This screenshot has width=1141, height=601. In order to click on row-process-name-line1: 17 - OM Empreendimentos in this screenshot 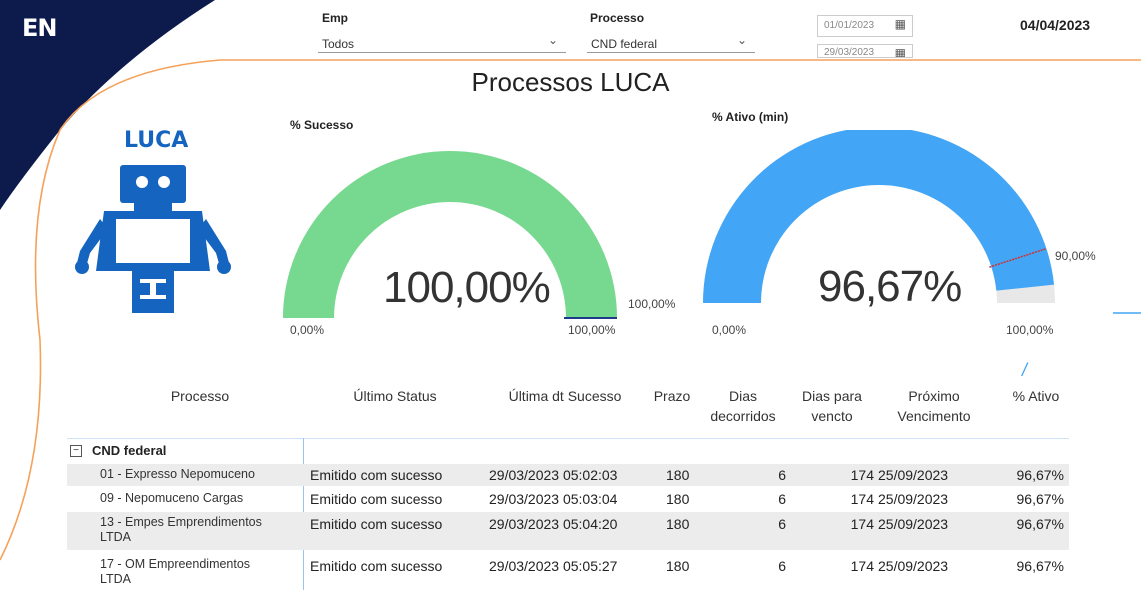, I will do `click(175, 564)`.